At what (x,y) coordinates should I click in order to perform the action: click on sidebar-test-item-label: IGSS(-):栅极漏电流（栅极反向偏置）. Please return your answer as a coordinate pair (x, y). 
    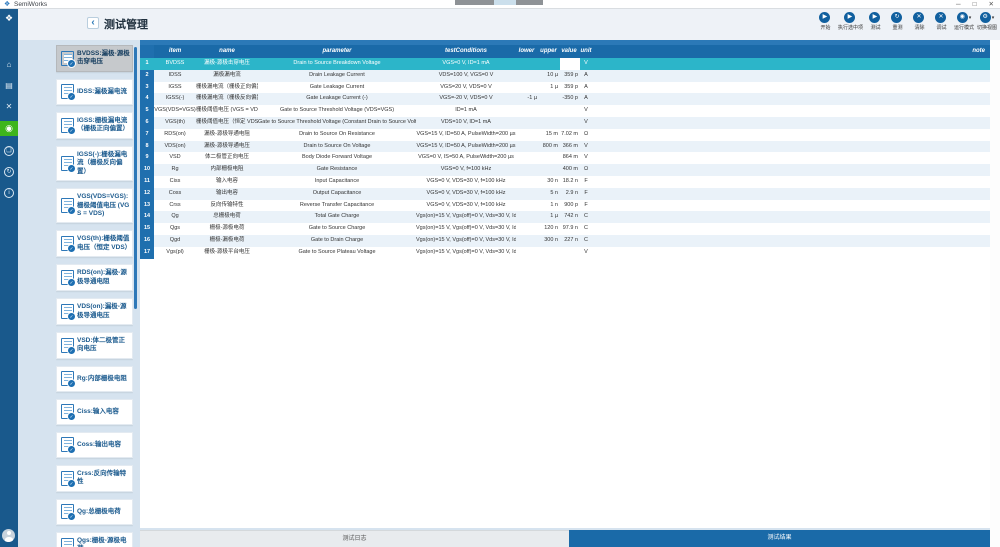
    Looking at the image, I should click on (102, 162).